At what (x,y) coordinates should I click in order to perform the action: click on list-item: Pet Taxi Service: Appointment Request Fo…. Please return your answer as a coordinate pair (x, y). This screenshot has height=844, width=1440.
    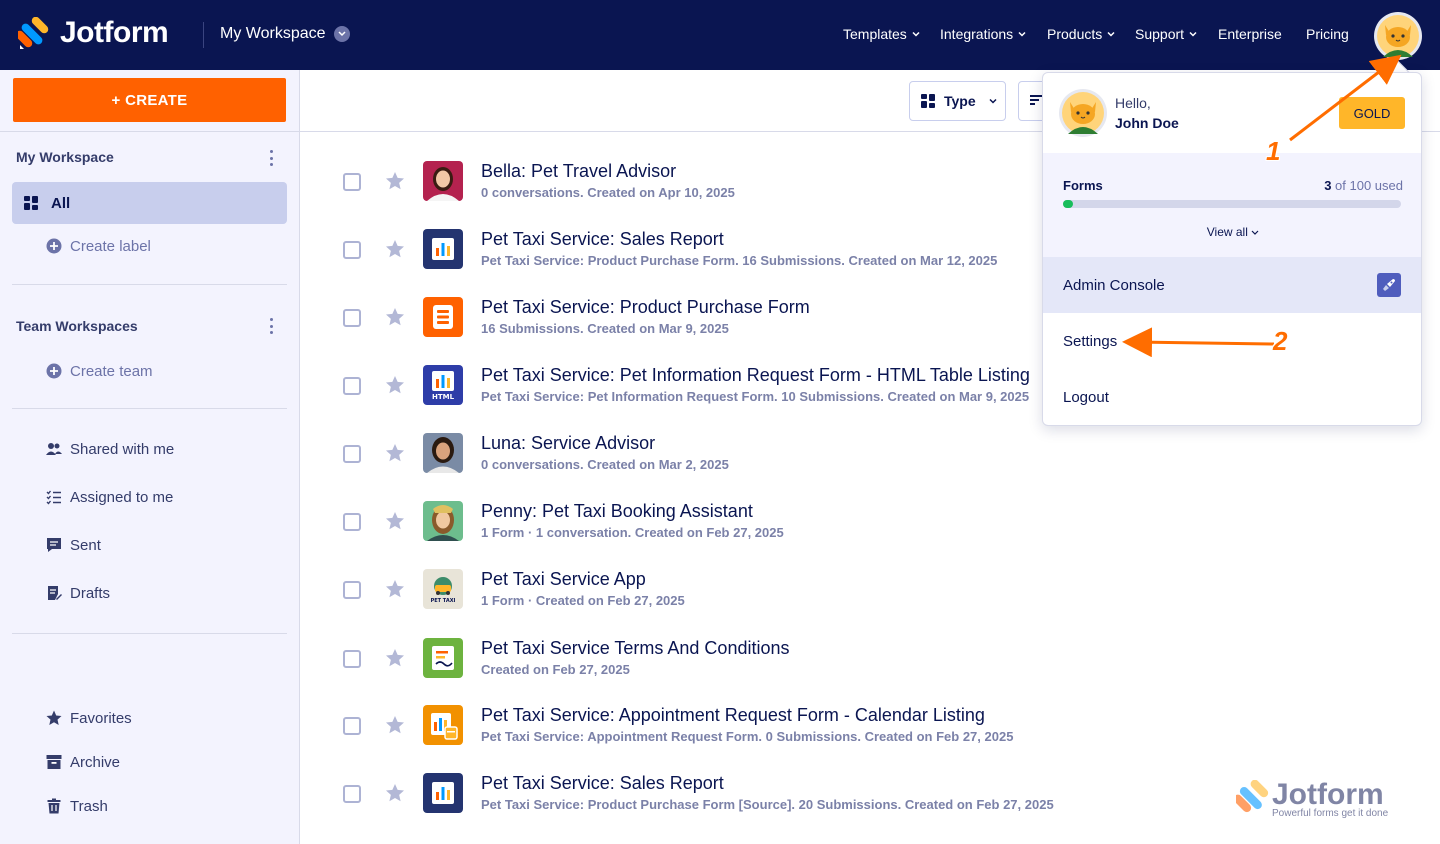
    Looking at the image, I should click on (870, 733).